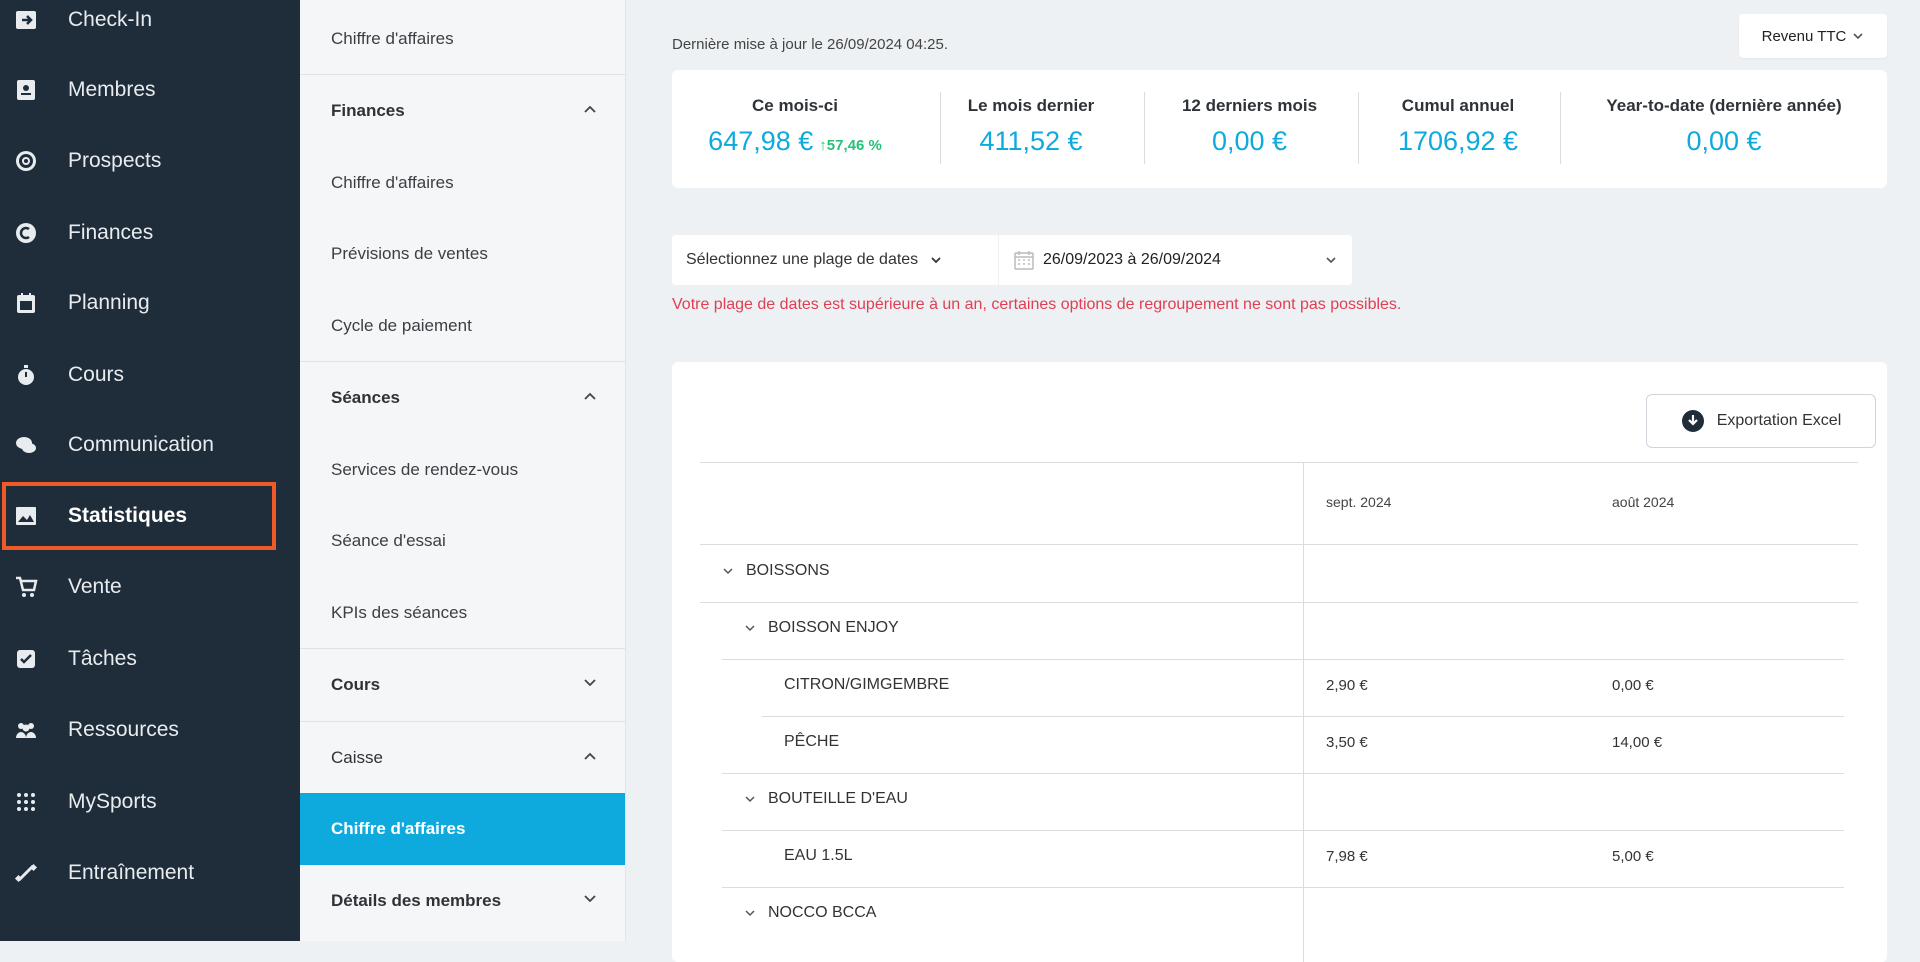  Describe the element at coordinates (109, 302) in the screenshot. I see `sidebar-item-label: Planning` at that location.